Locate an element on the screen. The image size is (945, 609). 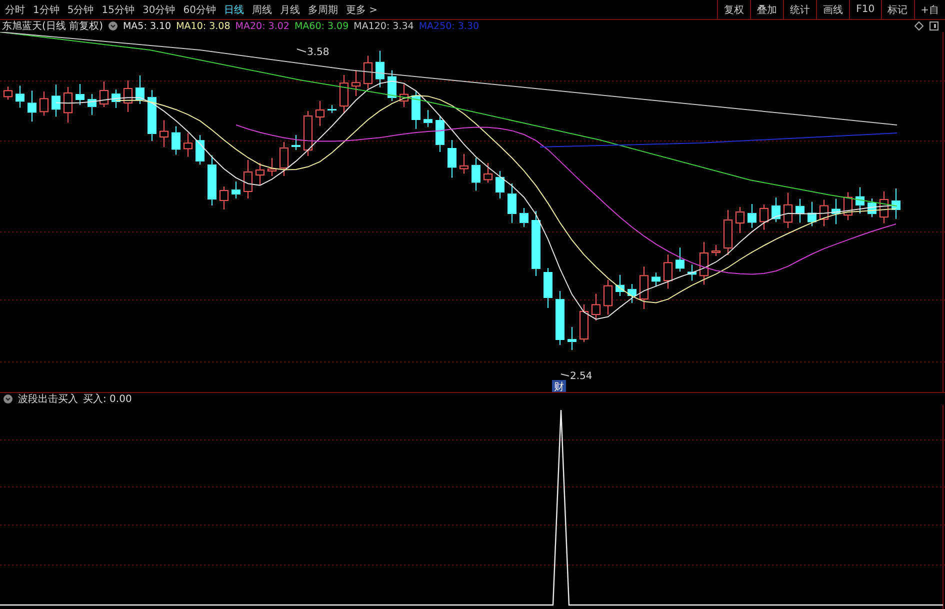
moving-average-value: MA10: 3.08 is located at coordinates (203, 26).